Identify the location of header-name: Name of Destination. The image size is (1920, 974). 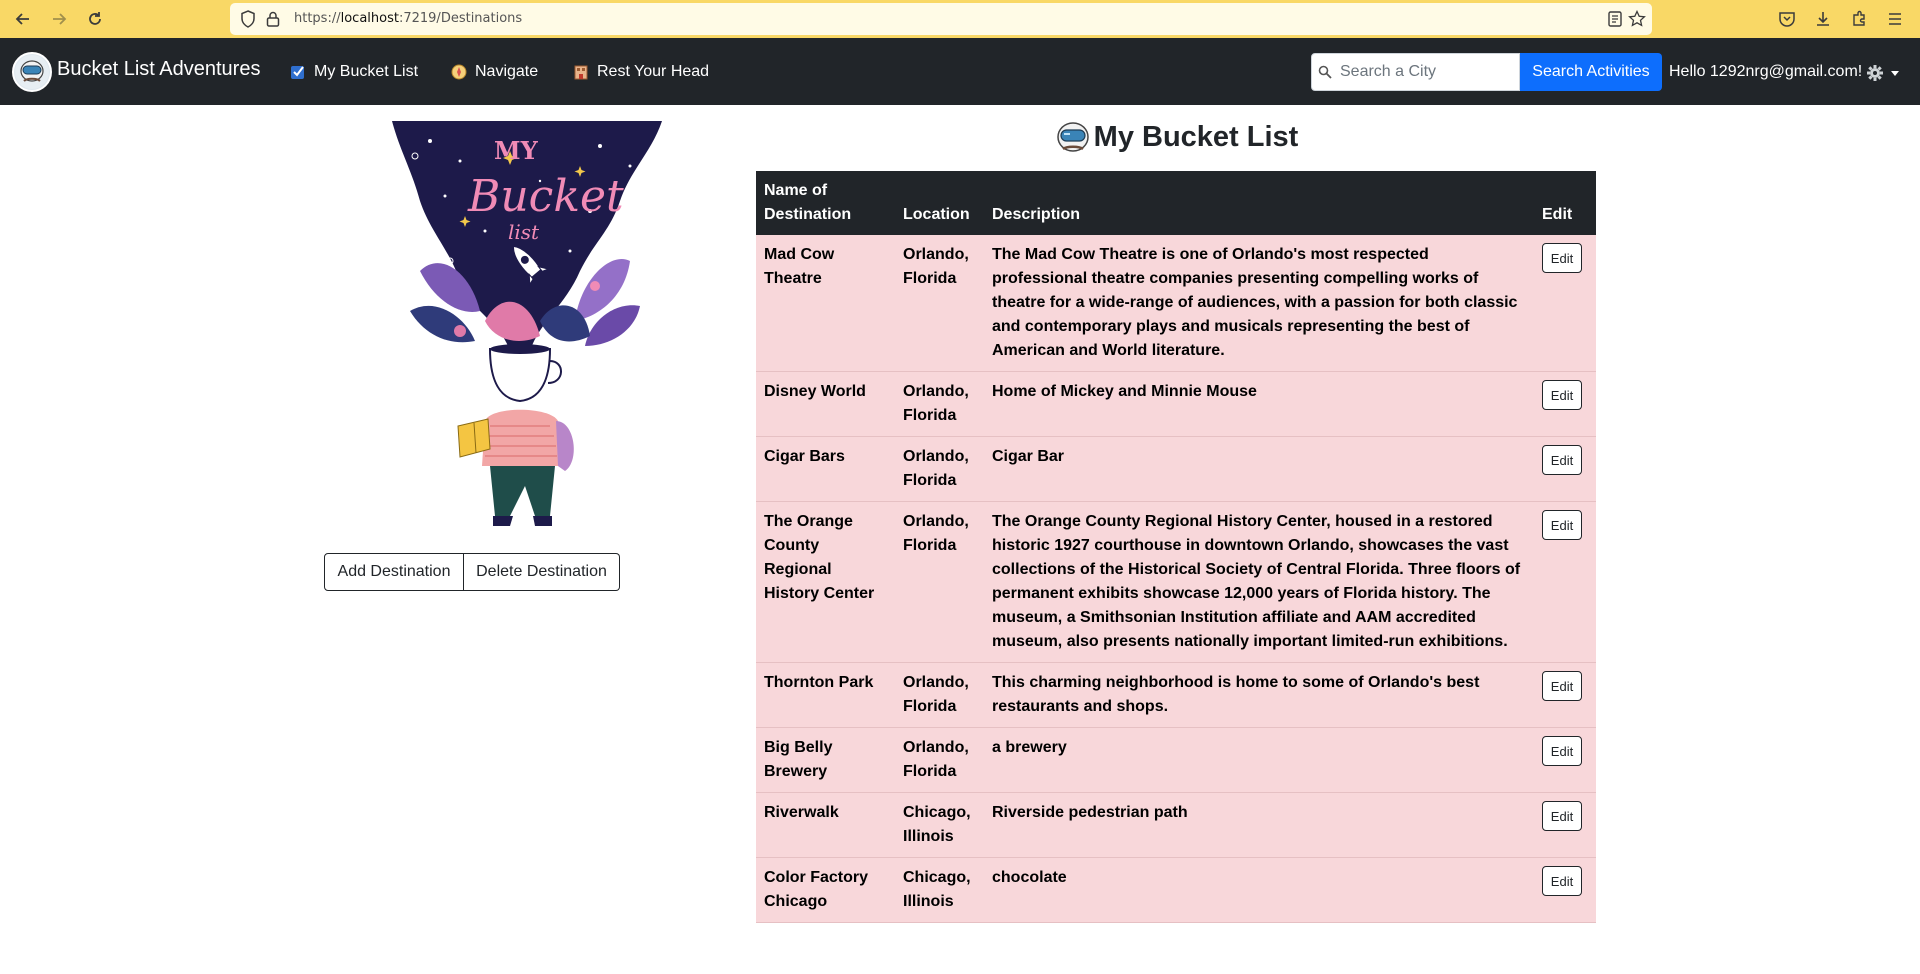
(825, 203).